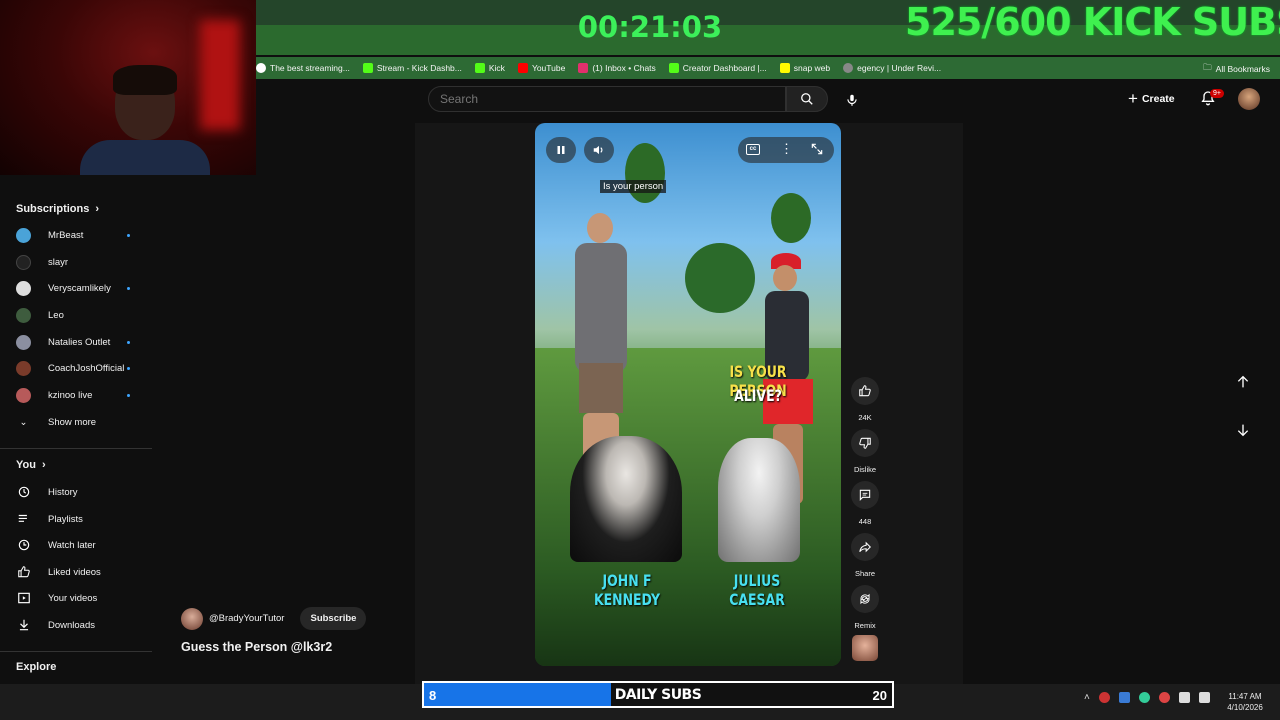 The image size is (1280, 720). What do you see at coordinates (626, 499) in the screenshot?
I see `kennedy-portrait` at bounding box center [626, 499].